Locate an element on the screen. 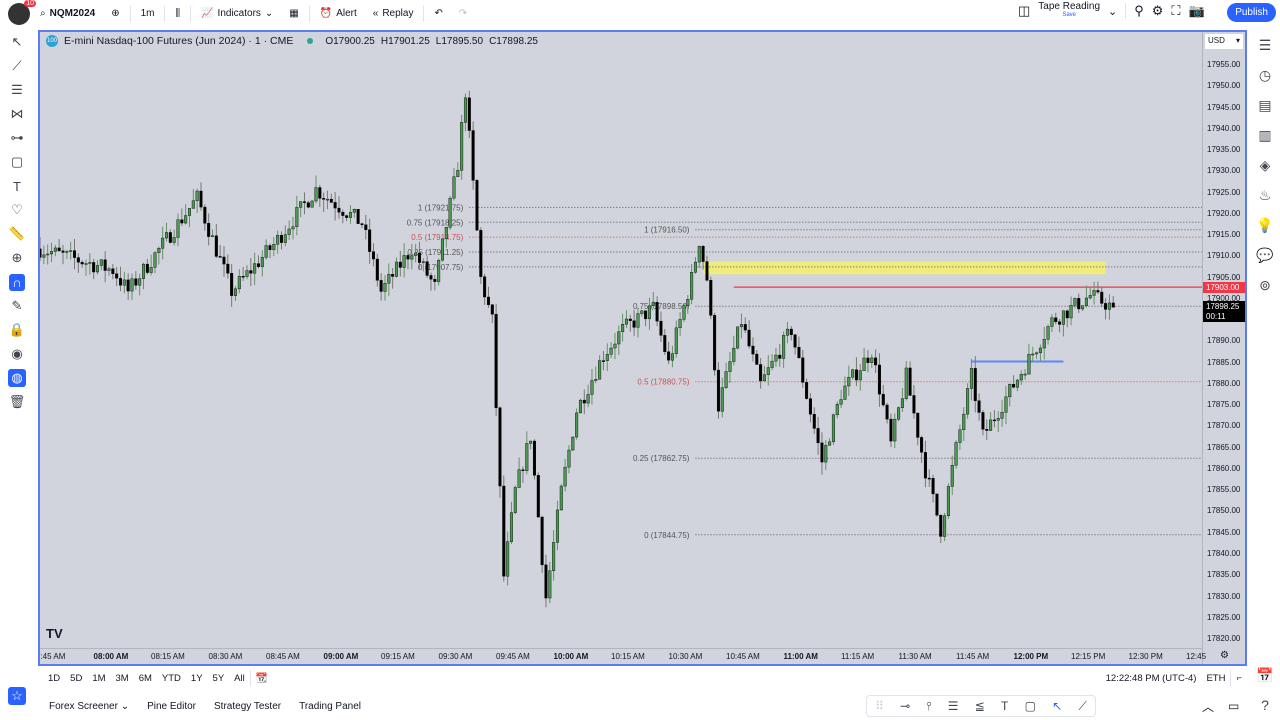  hide-tool: ◉ is located at coordinates (17, 354).